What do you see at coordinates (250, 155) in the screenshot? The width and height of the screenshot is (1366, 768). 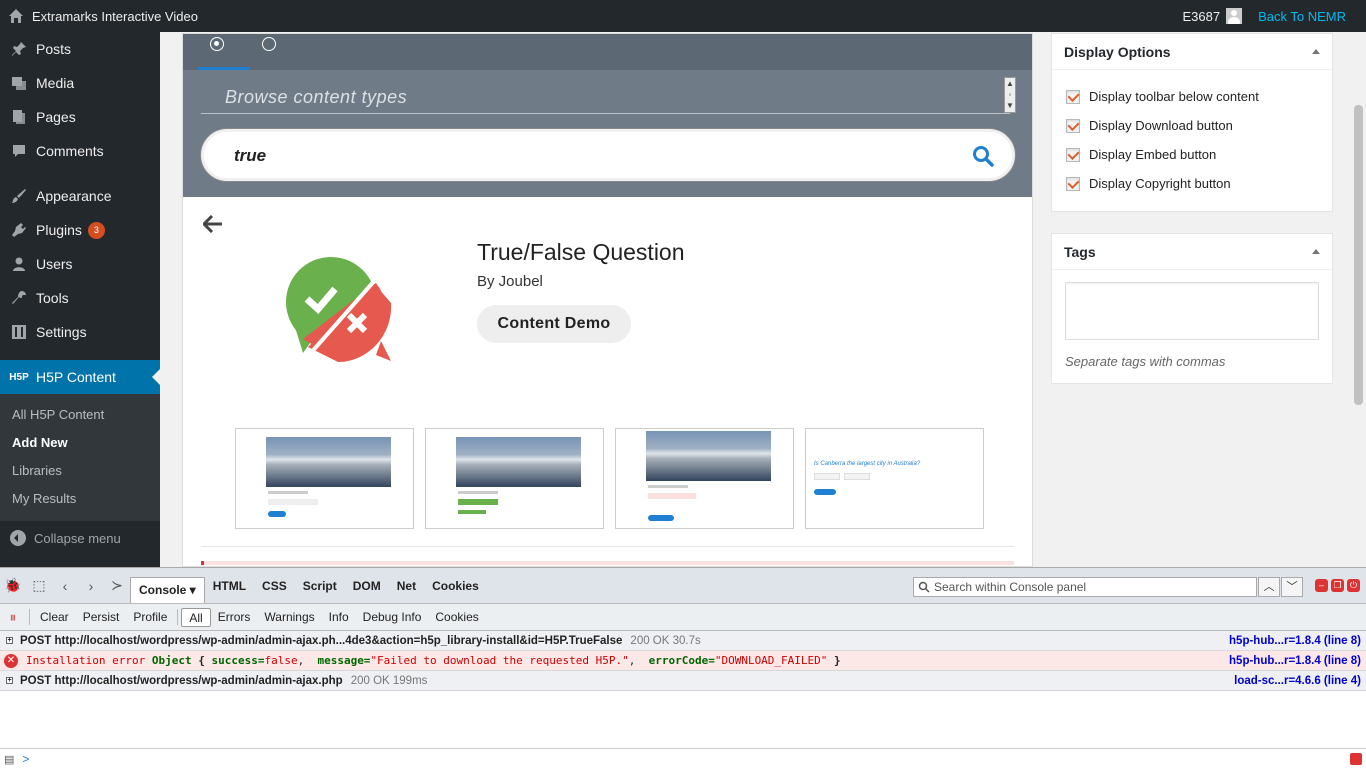 I see `search-value: true` at bounding box center [250, 155].